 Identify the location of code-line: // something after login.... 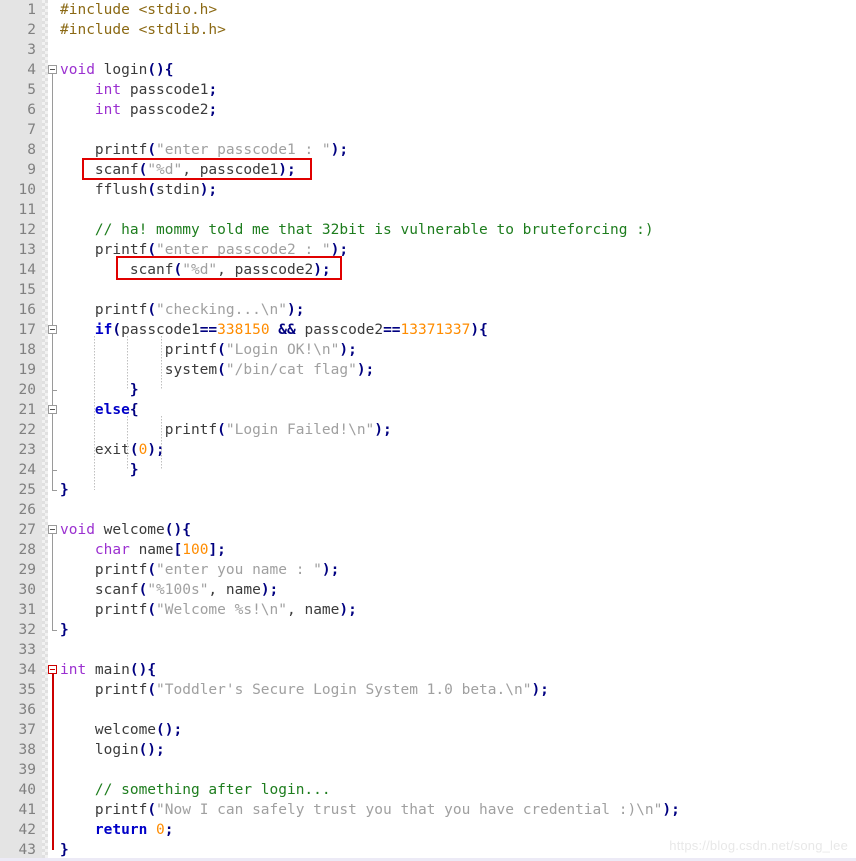
(195, 790).